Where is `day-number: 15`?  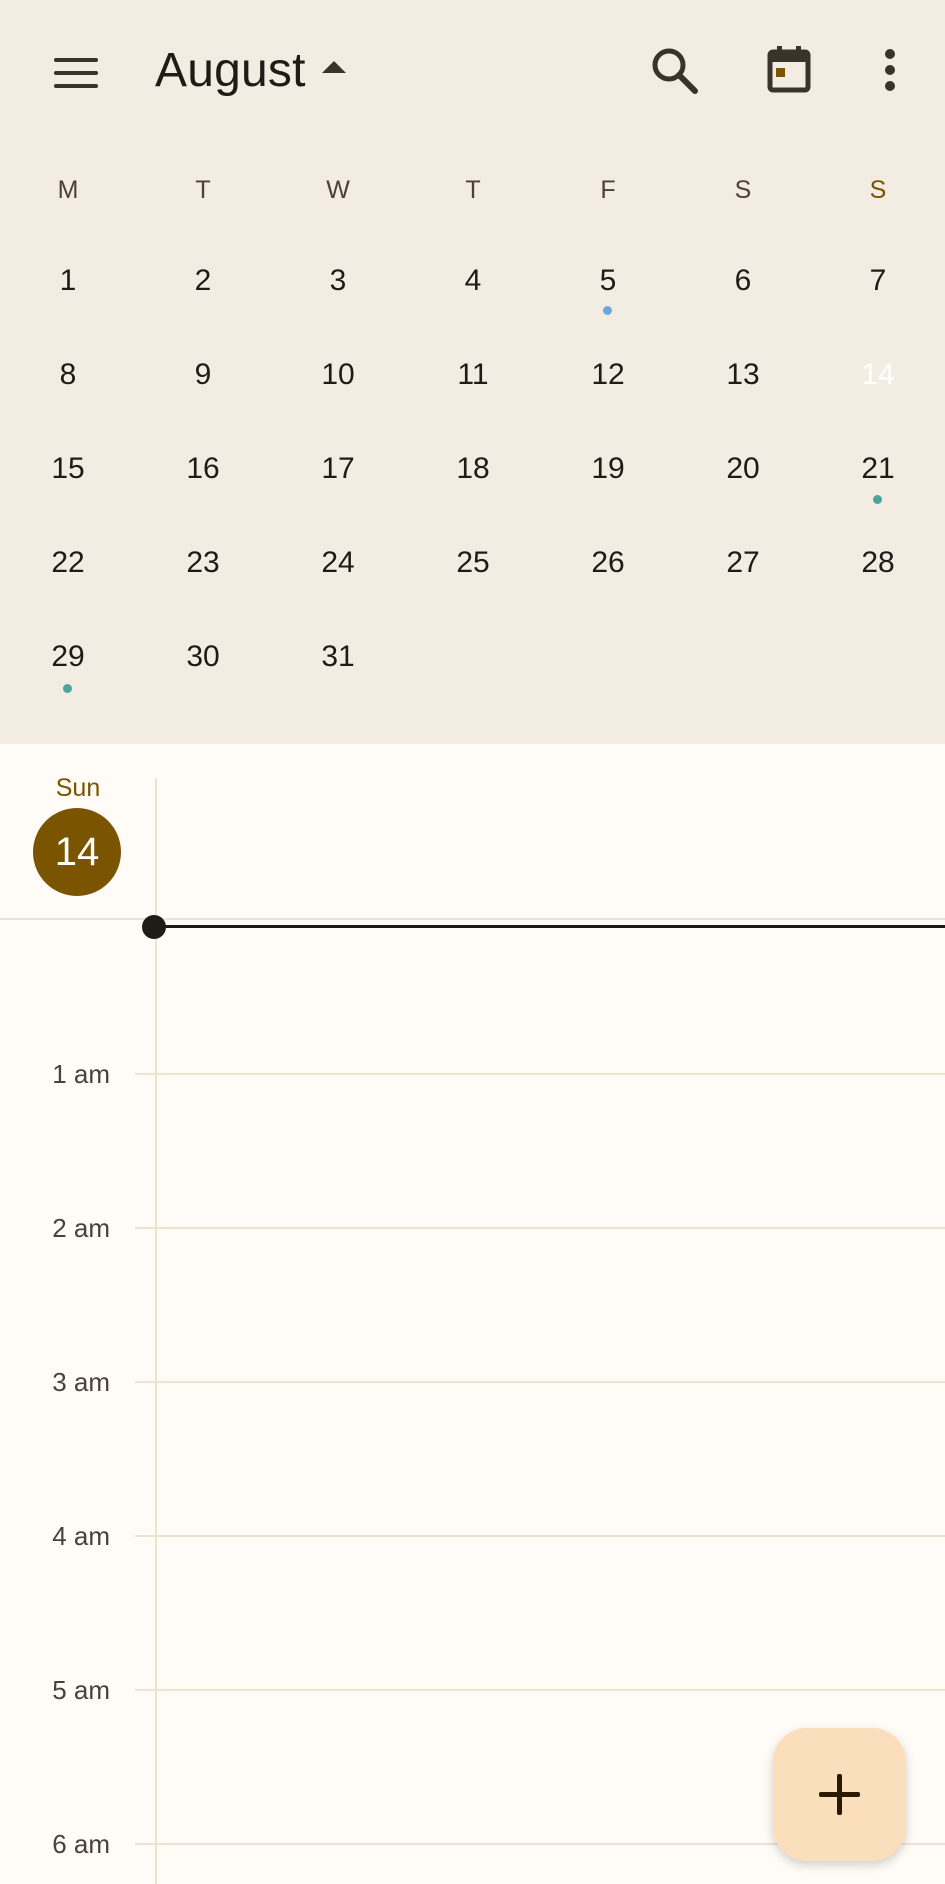
day-number: 15 is located at coordinates (68, 468).